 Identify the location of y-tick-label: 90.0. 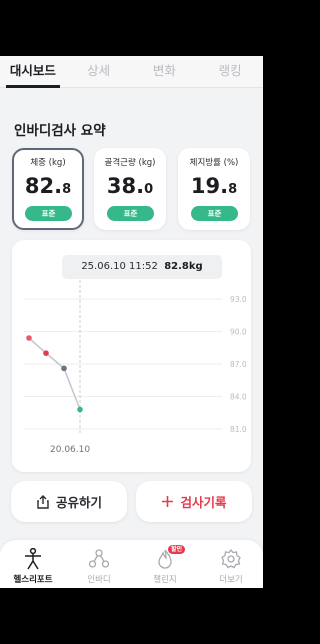
(238, 332).